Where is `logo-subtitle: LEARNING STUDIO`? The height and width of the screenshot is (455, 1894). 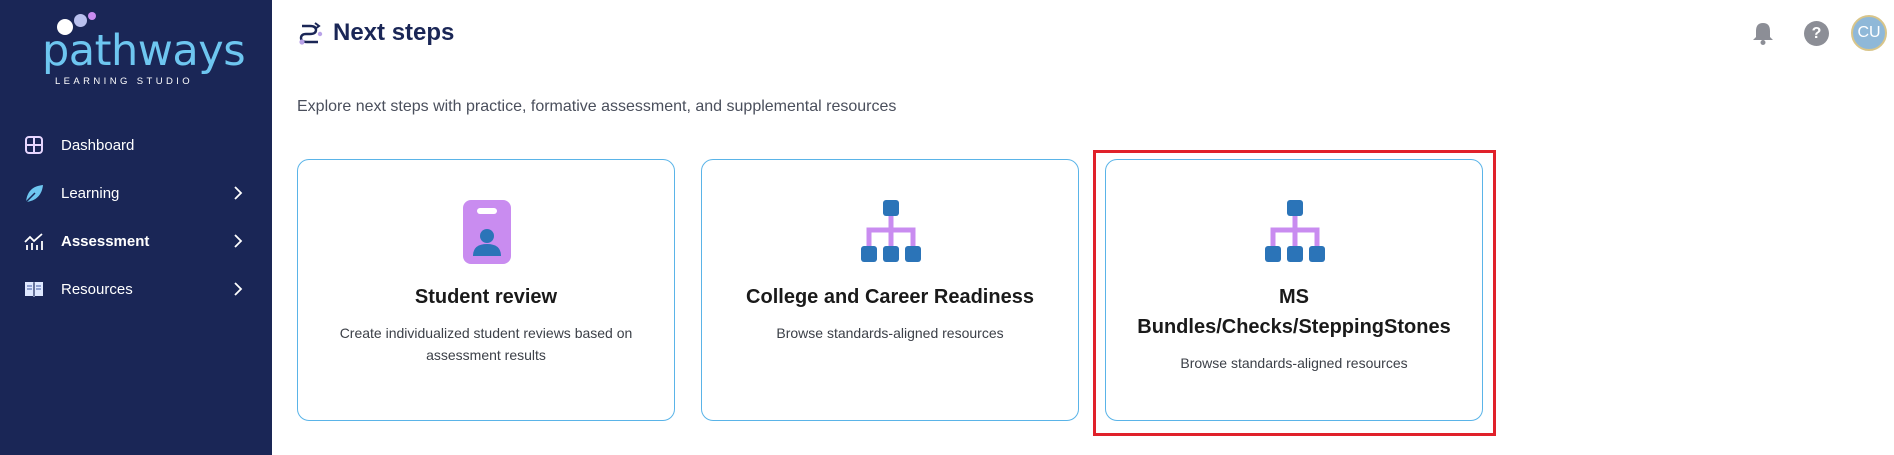 logo-subtitle: LEARNING STUDIO is located at coordinates (124, 81).